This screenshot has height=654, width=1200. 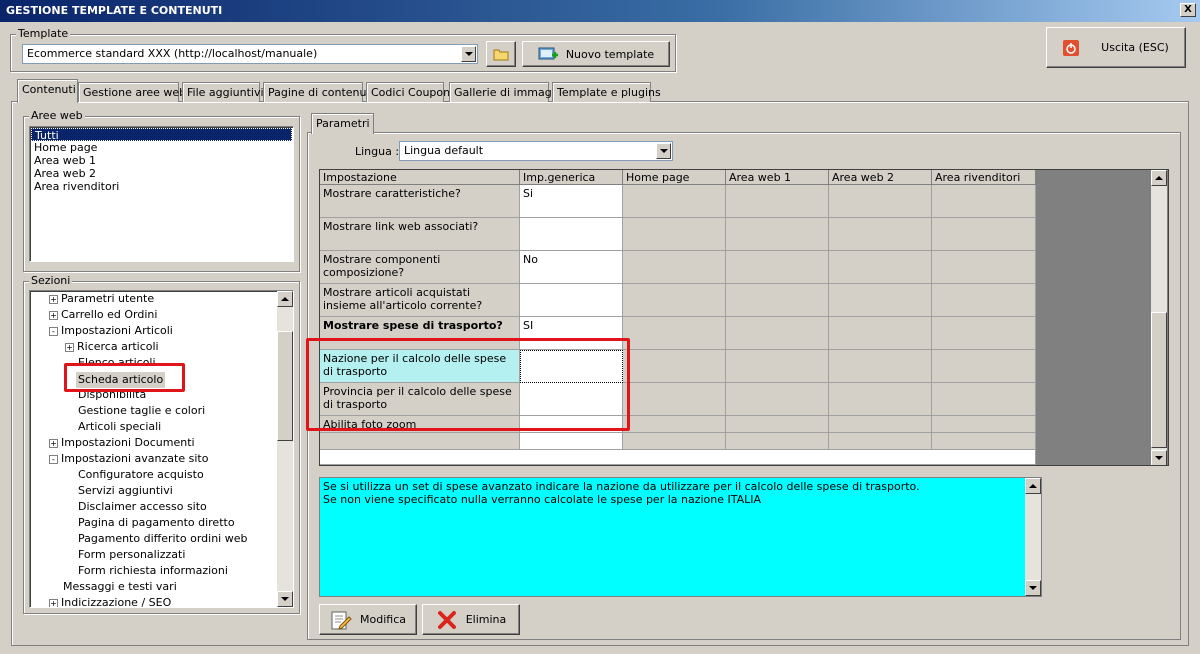 I want to click on tree-item-pagina-di-pagamento-diretto: Pagina di pagamento diretto, so click(x=156, y=523).